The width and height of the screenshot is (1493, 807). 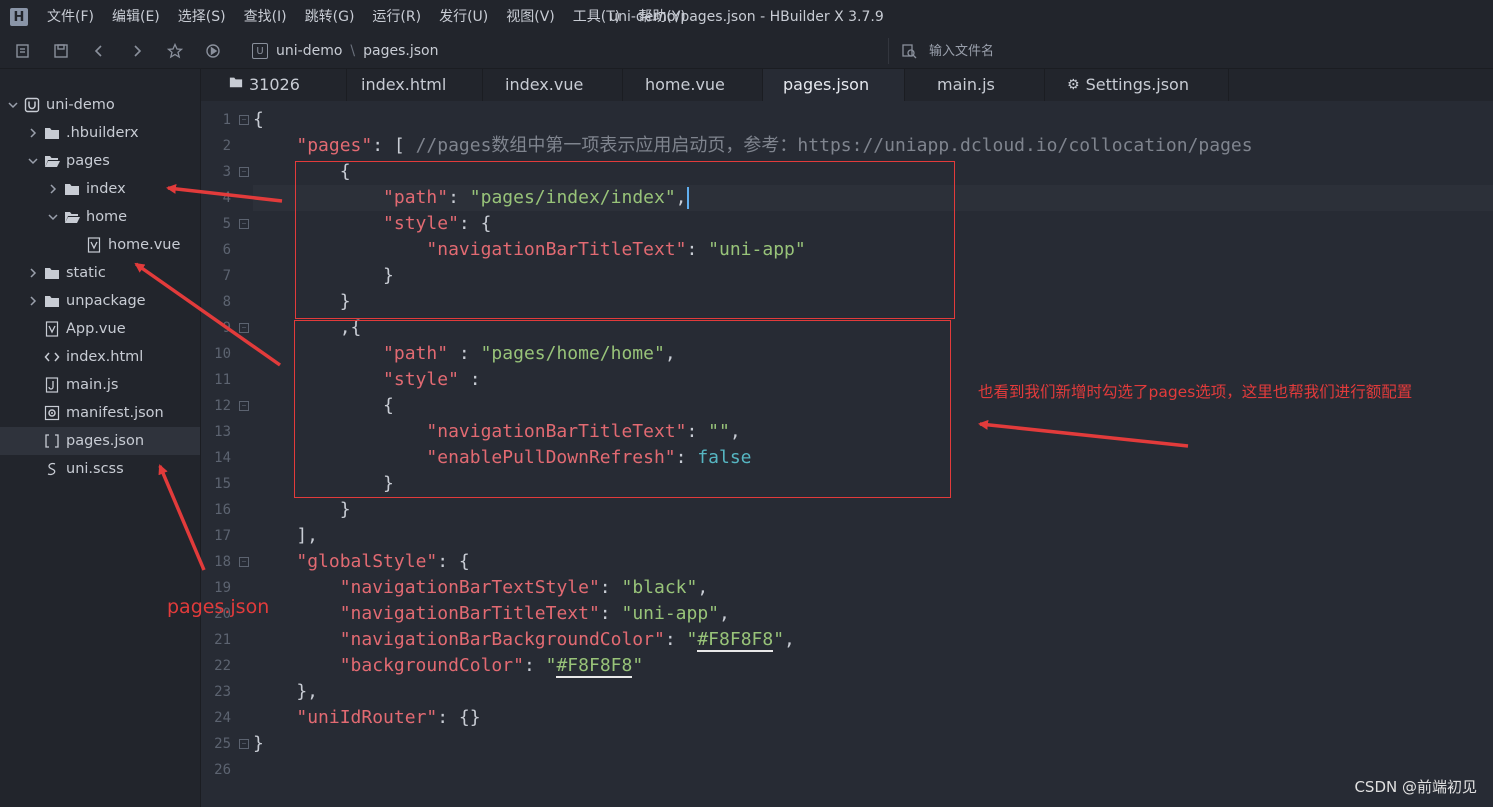 I want to click on forward-icon, so click(x=137, y=51).